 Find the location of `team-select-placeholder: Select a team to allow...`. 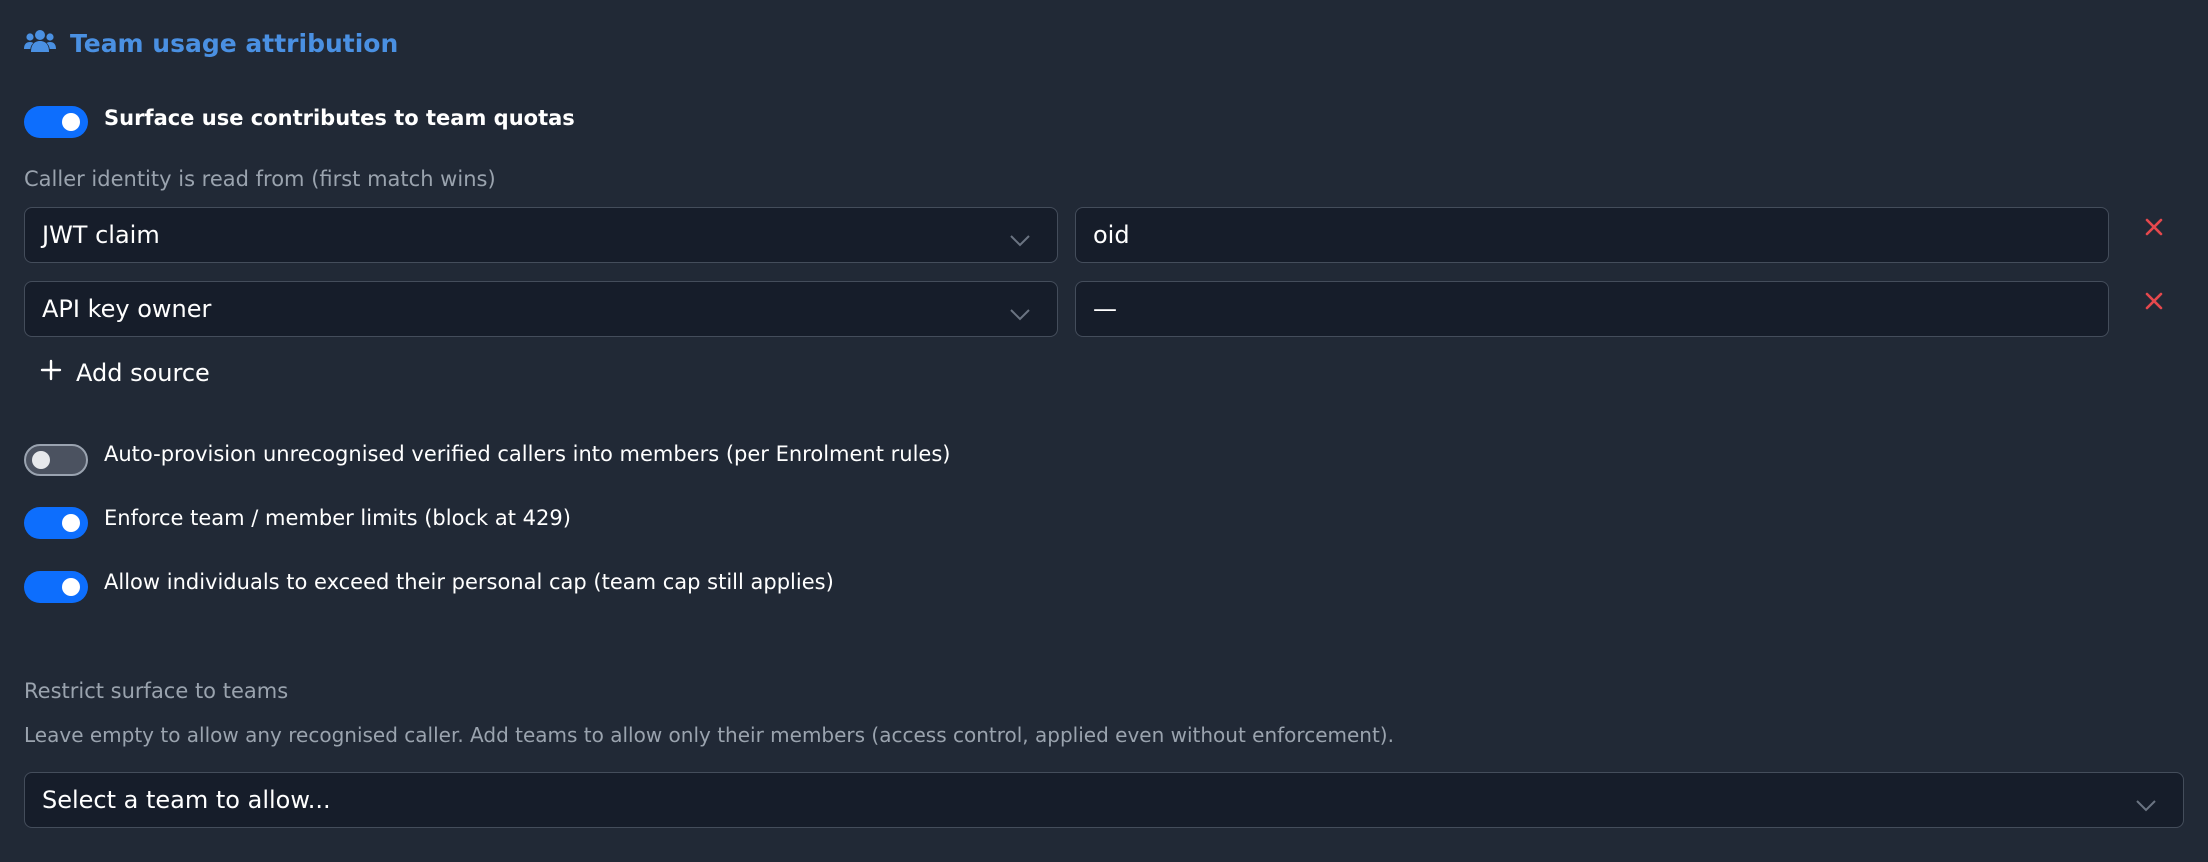

team-select-placeholder: Select a team to allow... is located at coordinates (186, 800).